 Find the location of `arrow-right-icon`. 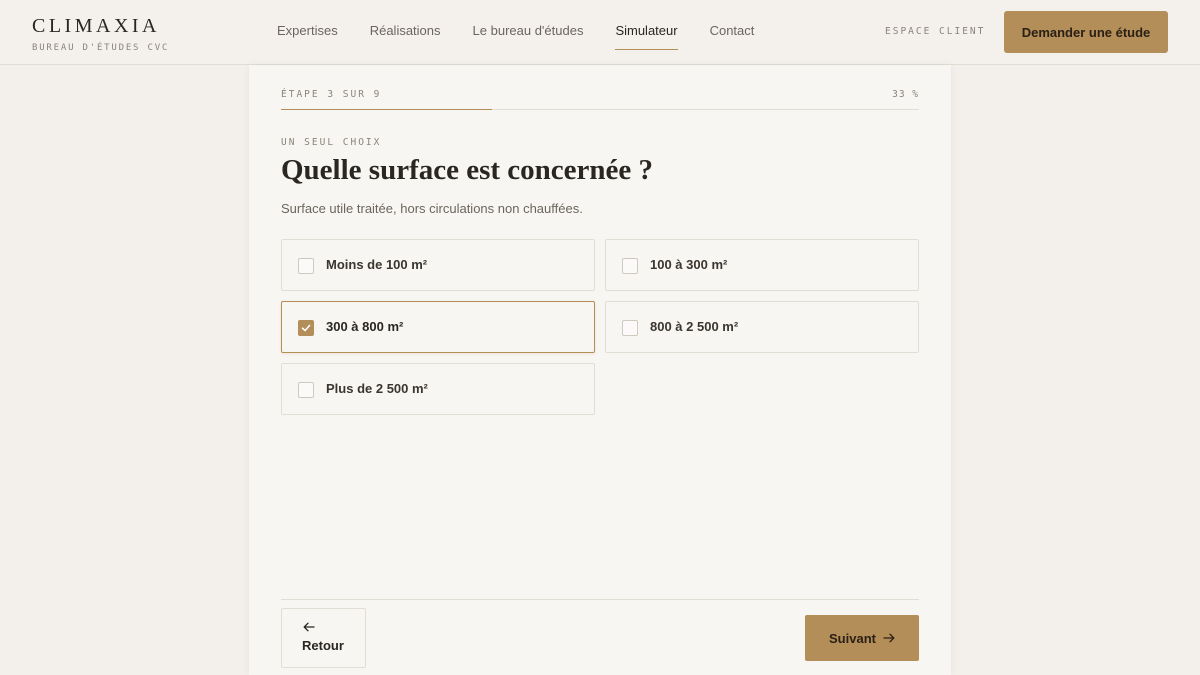

arrow-right-icon is located at coordinates (889, 638).